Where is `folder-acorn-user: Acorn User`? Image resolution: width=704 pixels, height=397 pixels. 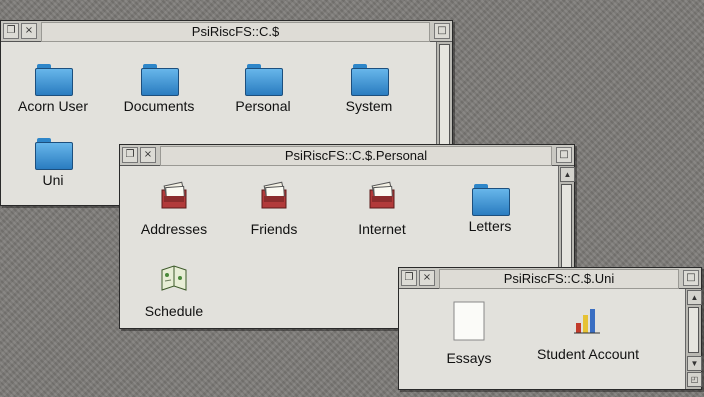
folder-acorn-user: Acorn User is located at coordinates (53, 89).